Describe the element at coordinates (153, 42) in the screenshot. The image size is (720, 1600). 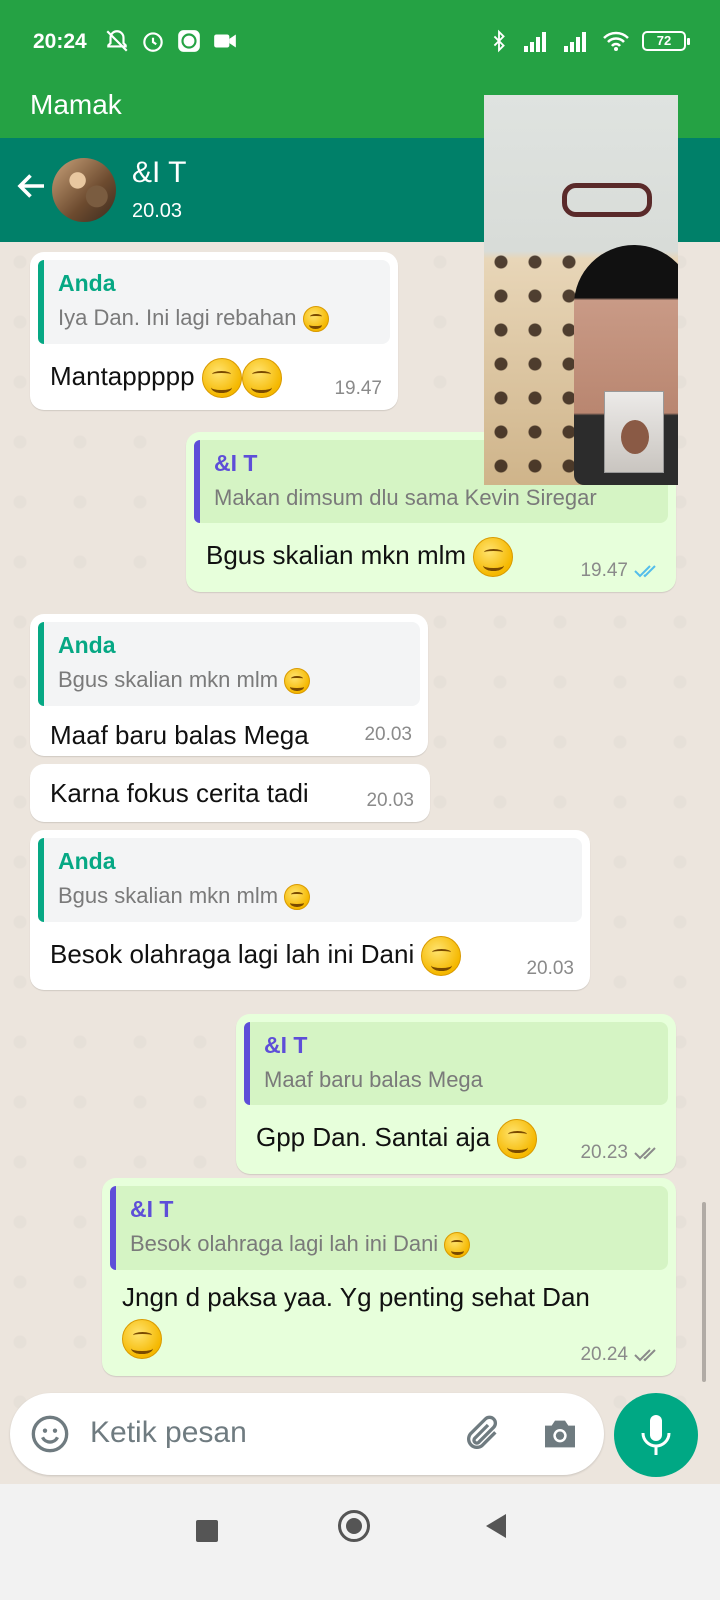
I see `alarm-icon` at that location.